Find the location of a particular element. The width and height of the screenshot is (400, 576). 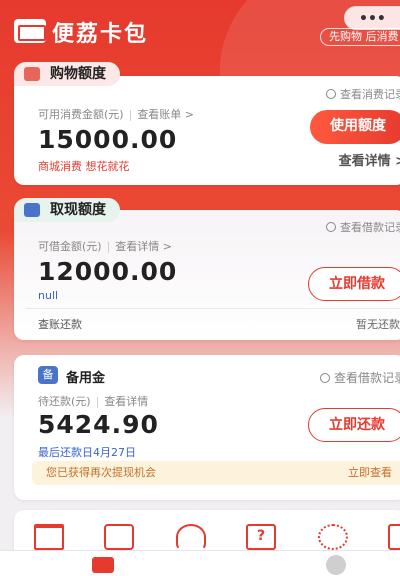

pending-label-row: 待还款(元) | 查看详情 is located at coordinates (93, 401).